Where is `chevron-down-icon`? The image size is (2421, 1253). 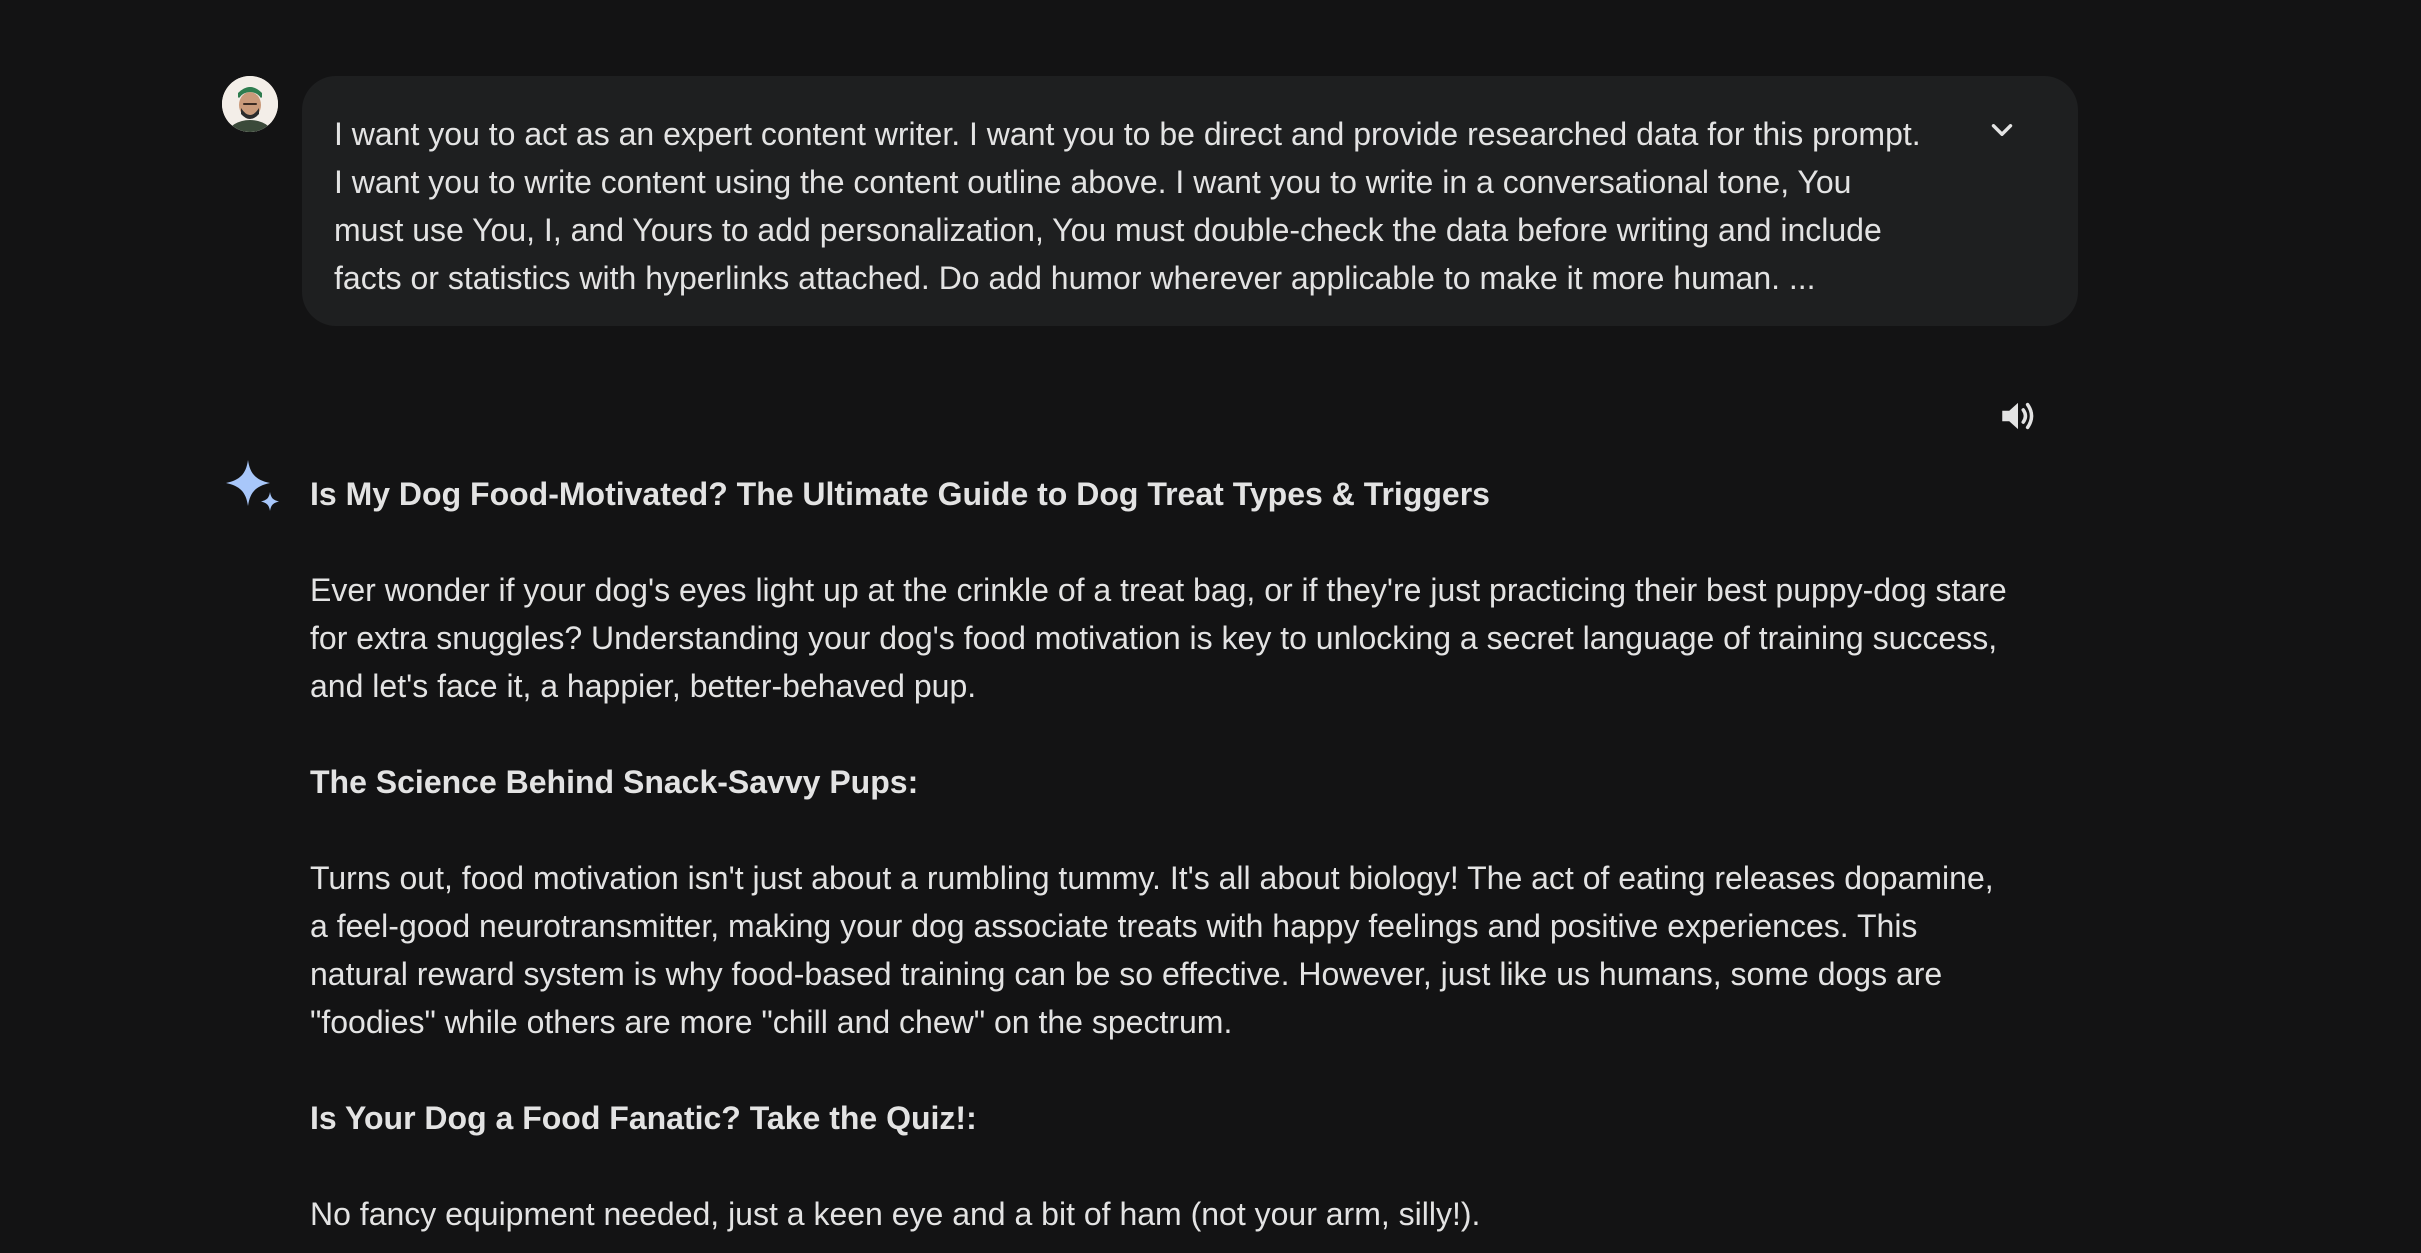 chevron-down-icon is located at coordinates (2002, 130).